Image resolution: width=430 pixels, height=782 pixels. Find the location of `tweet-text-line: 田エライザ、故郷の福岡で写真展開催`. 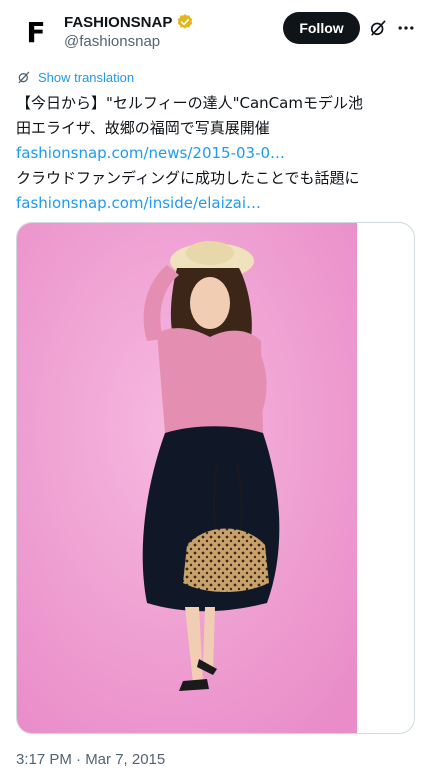

tweet-text-line: 田エライザ、故郷の福岡で写真展開催 is located at coordinates (143, 128).